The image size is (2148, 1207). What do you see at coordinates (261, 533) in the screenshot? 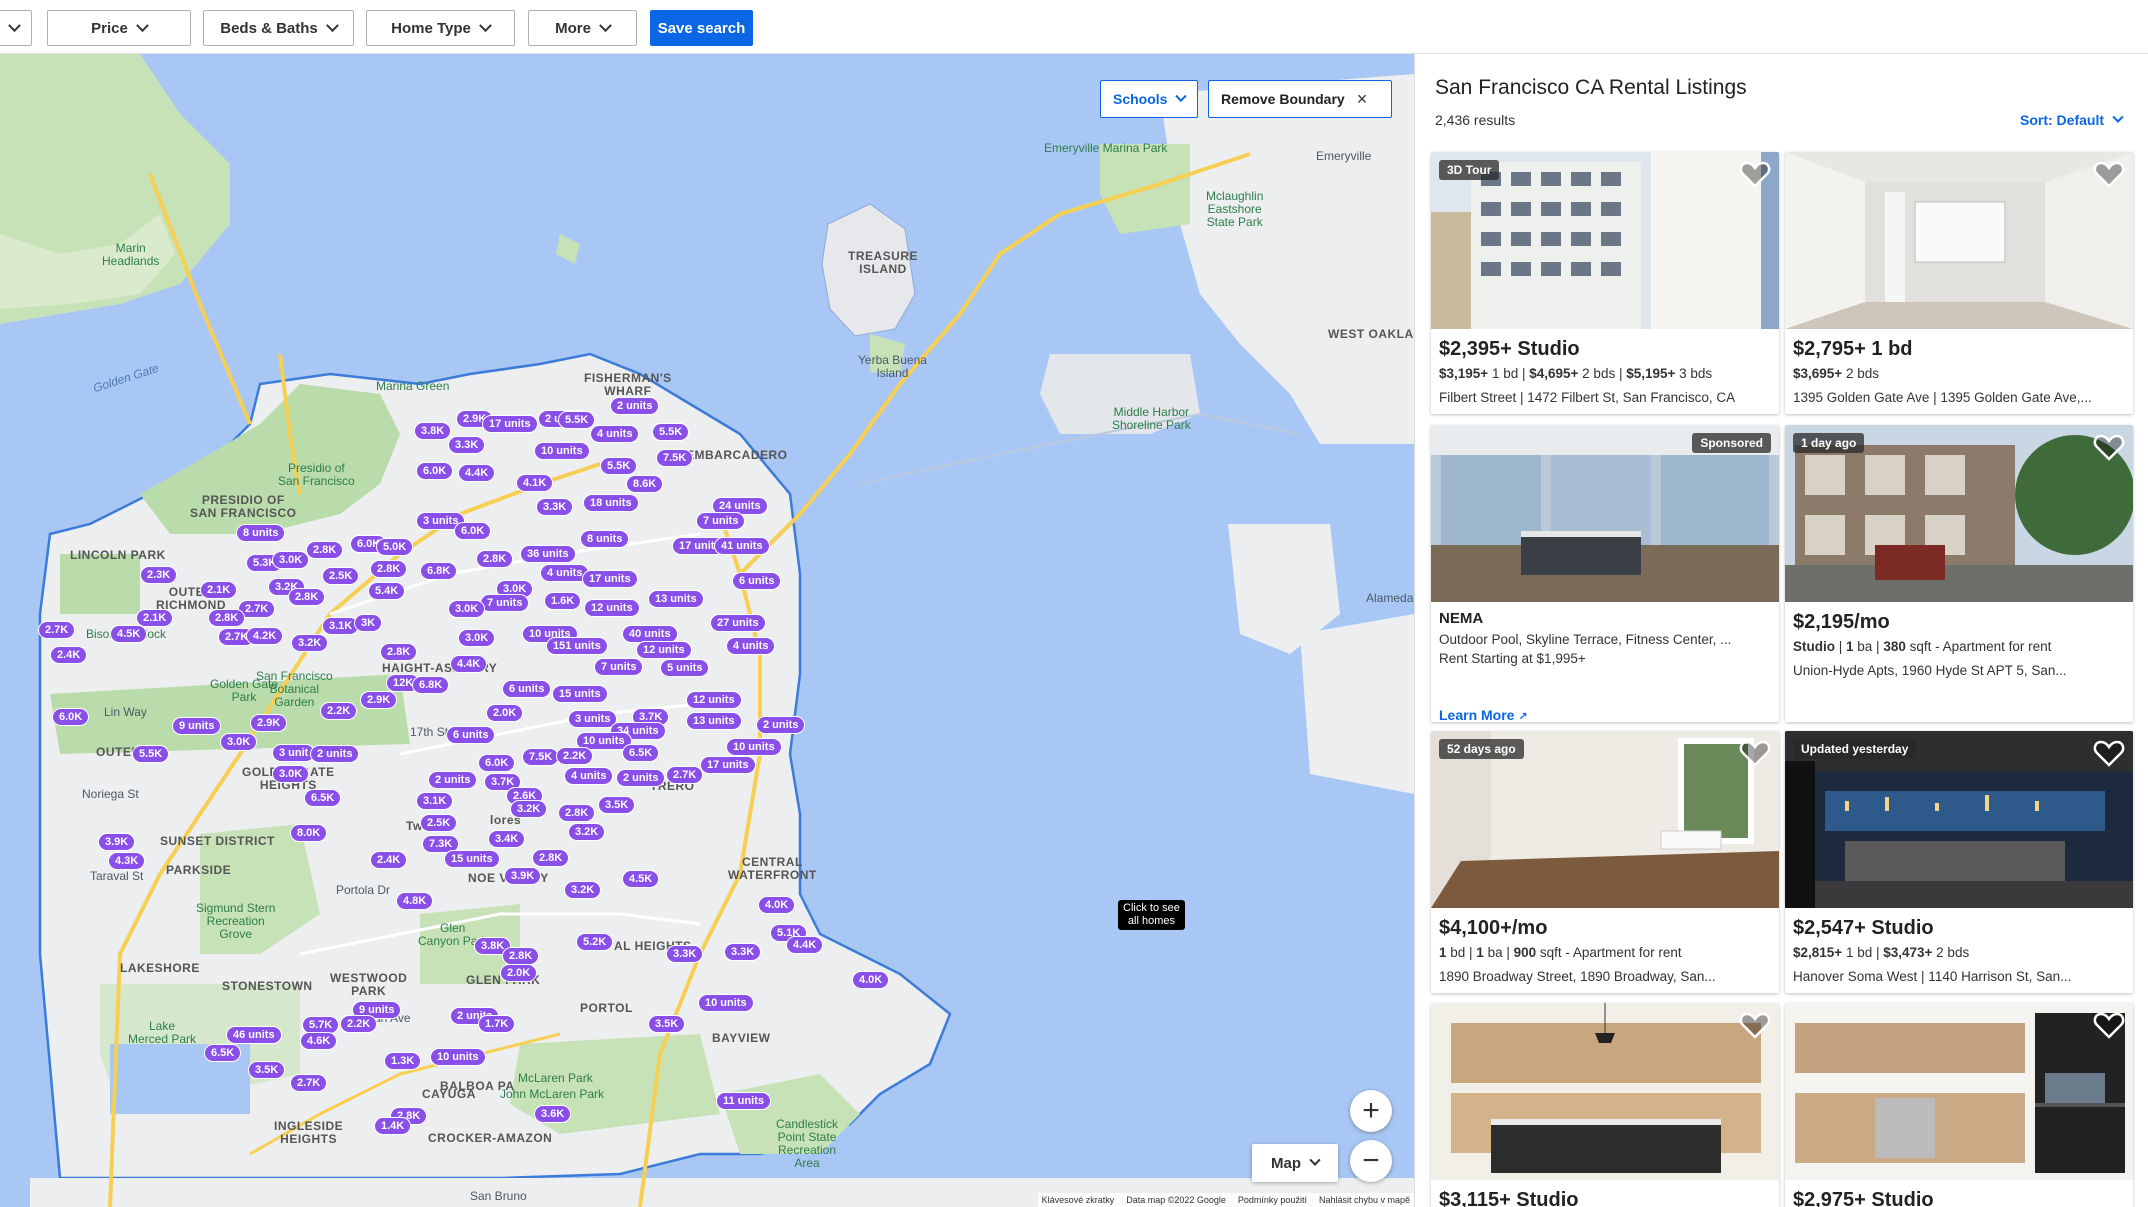
I see `listing-pin: 8 units` at bounding box center [261, 533].